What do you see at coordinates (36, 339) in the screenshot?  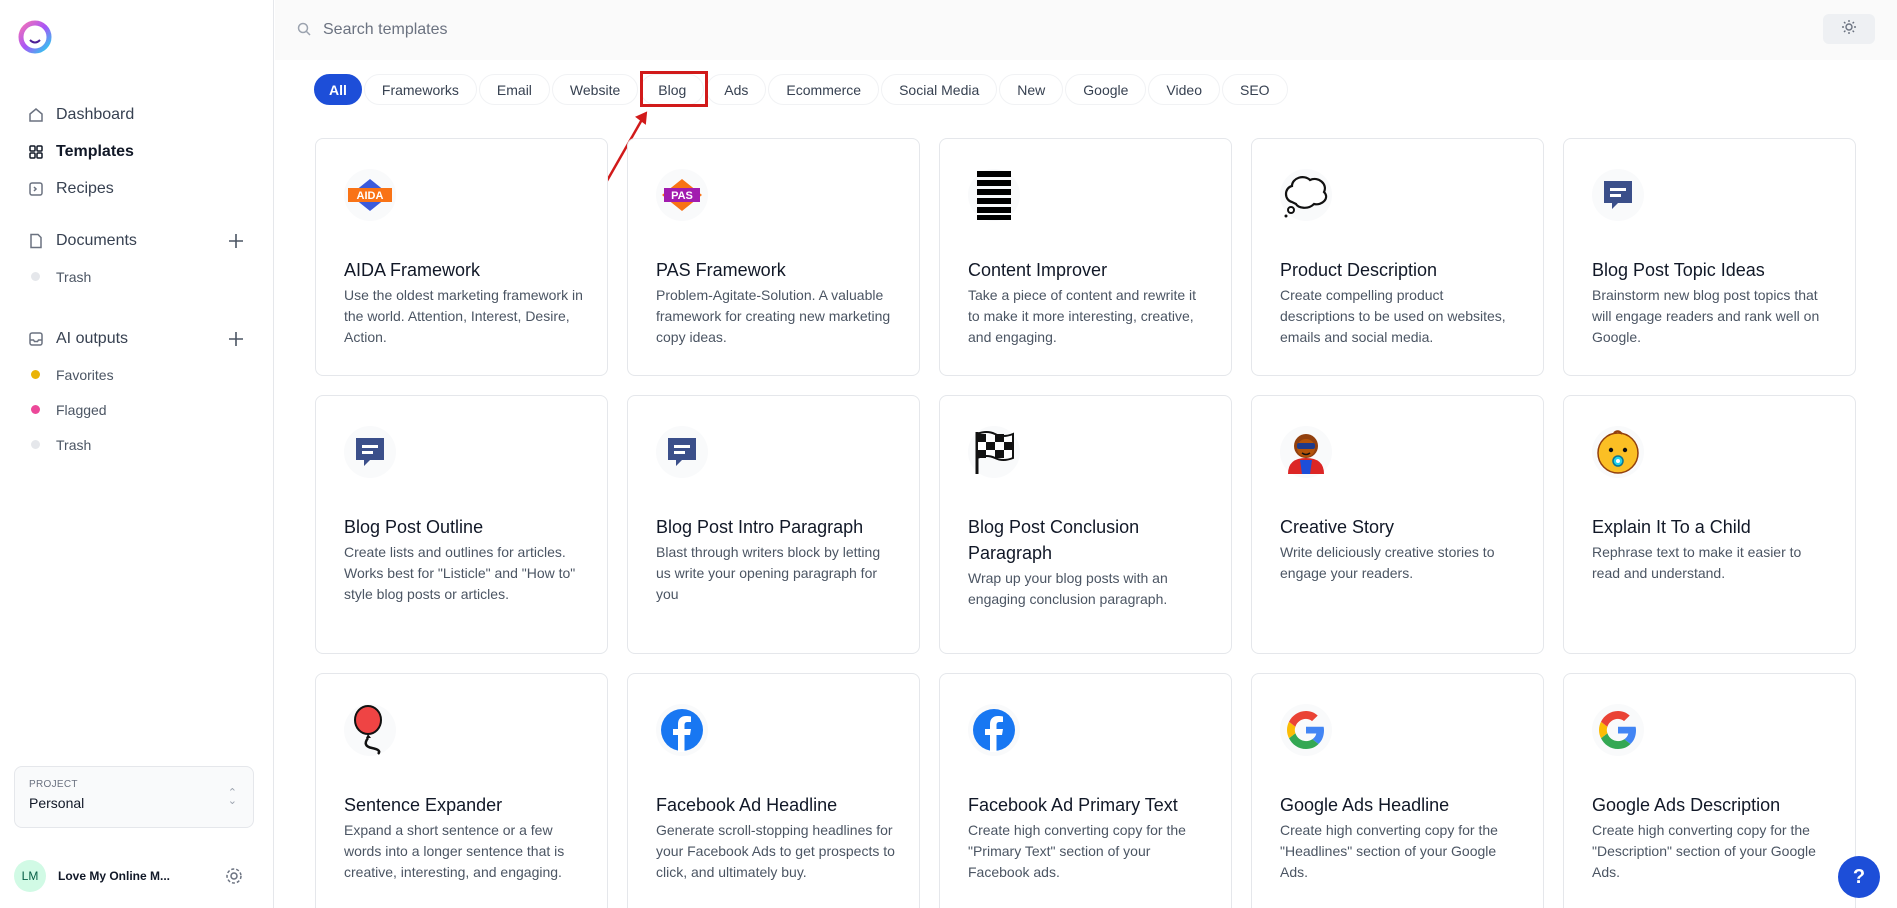 I see `inbox-icon` at bounding box center [36, 339].